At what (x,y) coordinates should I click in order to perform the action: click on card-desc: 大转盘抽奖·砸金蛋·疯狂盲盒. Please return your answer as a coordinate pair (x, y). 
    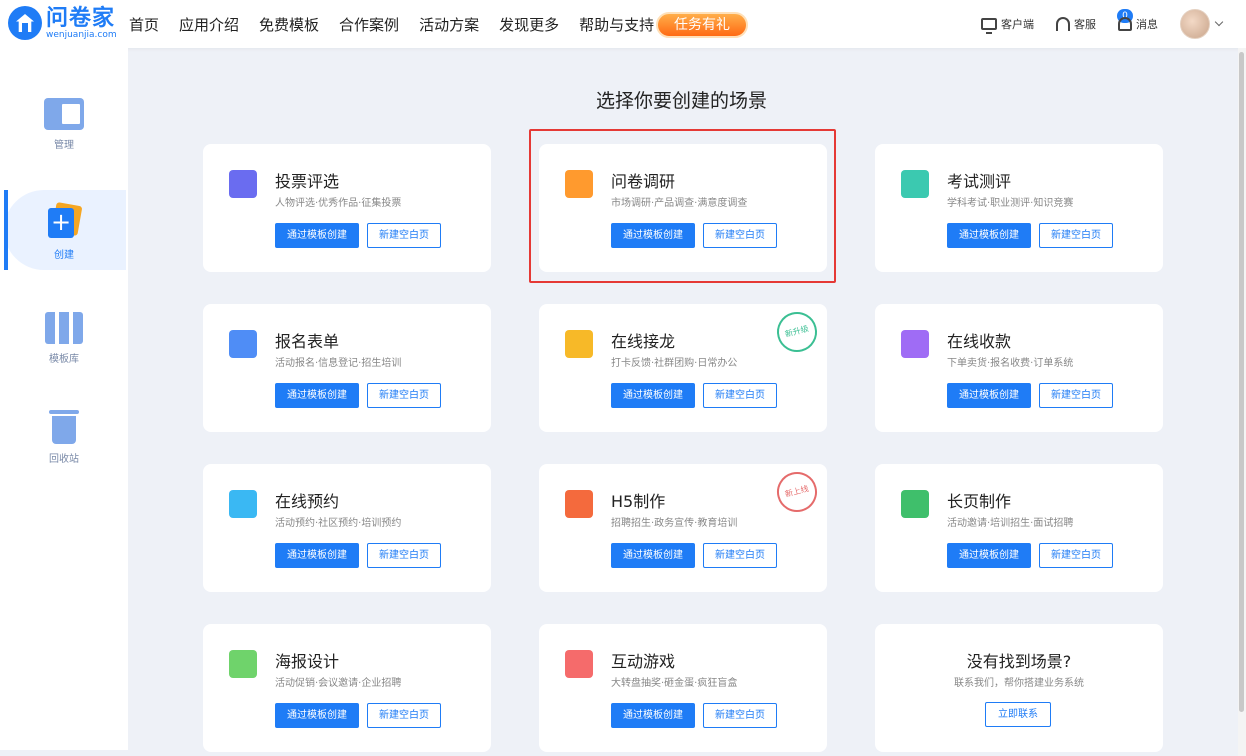
    Looking at the image, I should click on (674, 683).